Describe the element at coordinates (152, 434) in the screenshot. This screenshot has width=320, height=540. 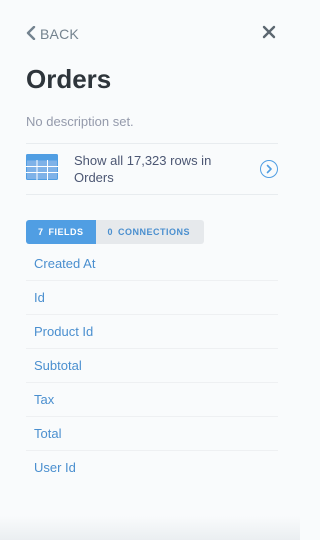
I see `field-item-total: Total` at that location.